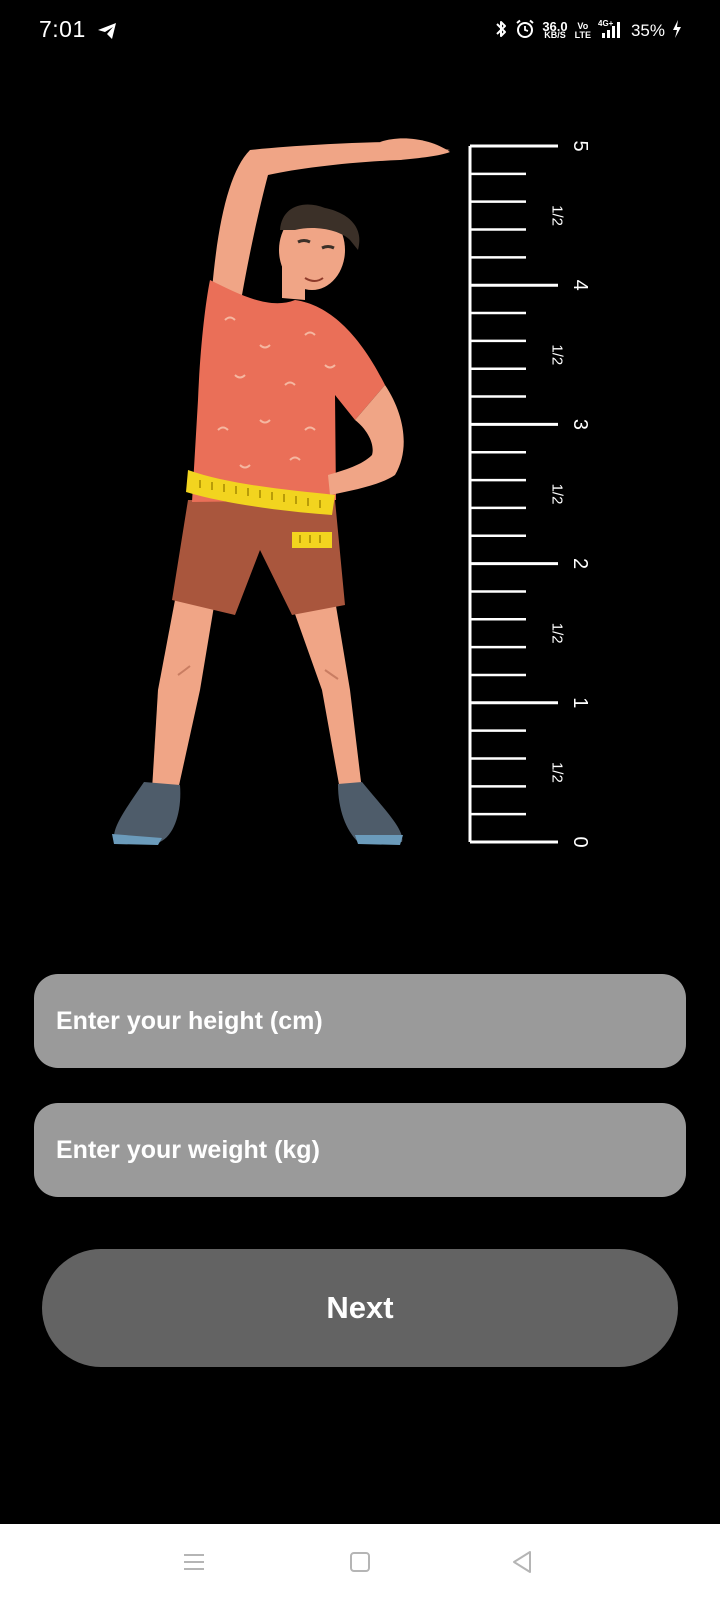 The image size is (720, 1600). What do you see at coordinates (360, 1308) in the screenshot?
I see `next-button: Next` at bounding box center [360, 1308].